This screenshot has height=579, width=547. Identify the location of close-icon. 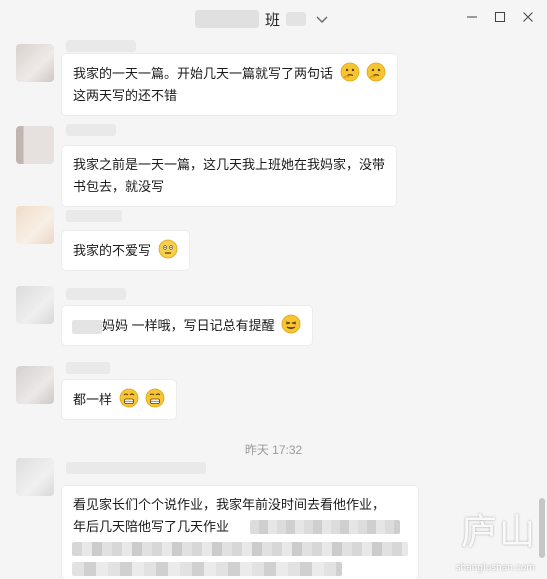
(528, 17).